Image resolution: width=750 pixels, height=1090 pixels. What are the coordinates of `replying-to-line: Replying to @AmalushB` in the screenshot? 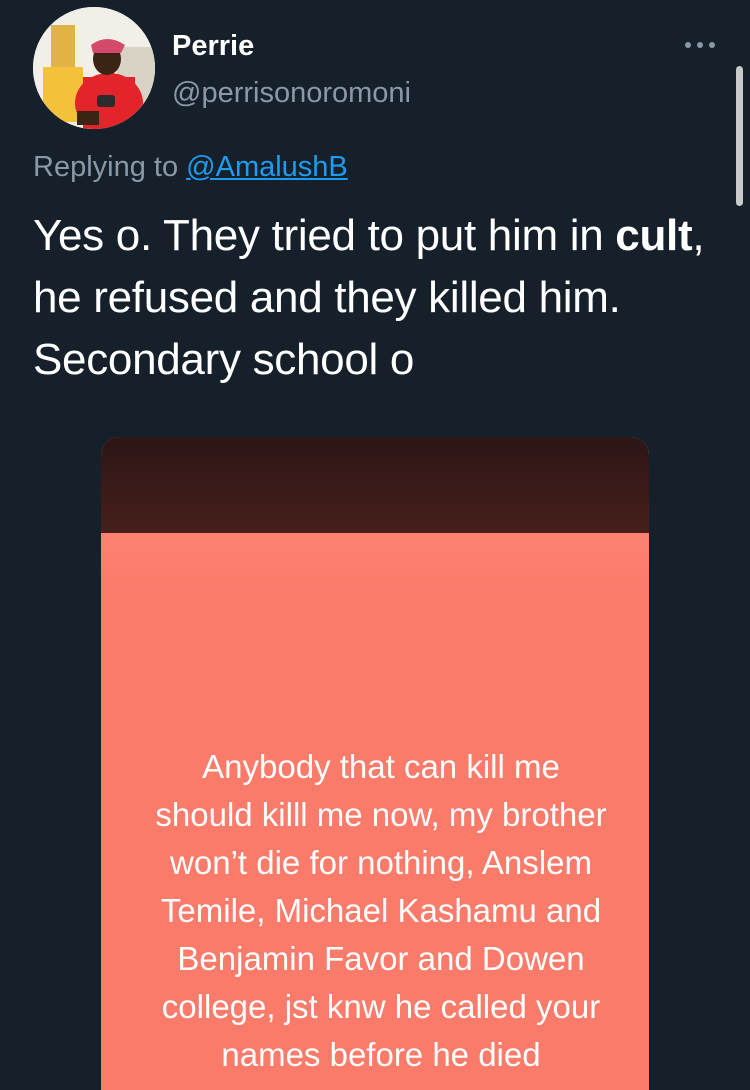 It's located at (190, 167).